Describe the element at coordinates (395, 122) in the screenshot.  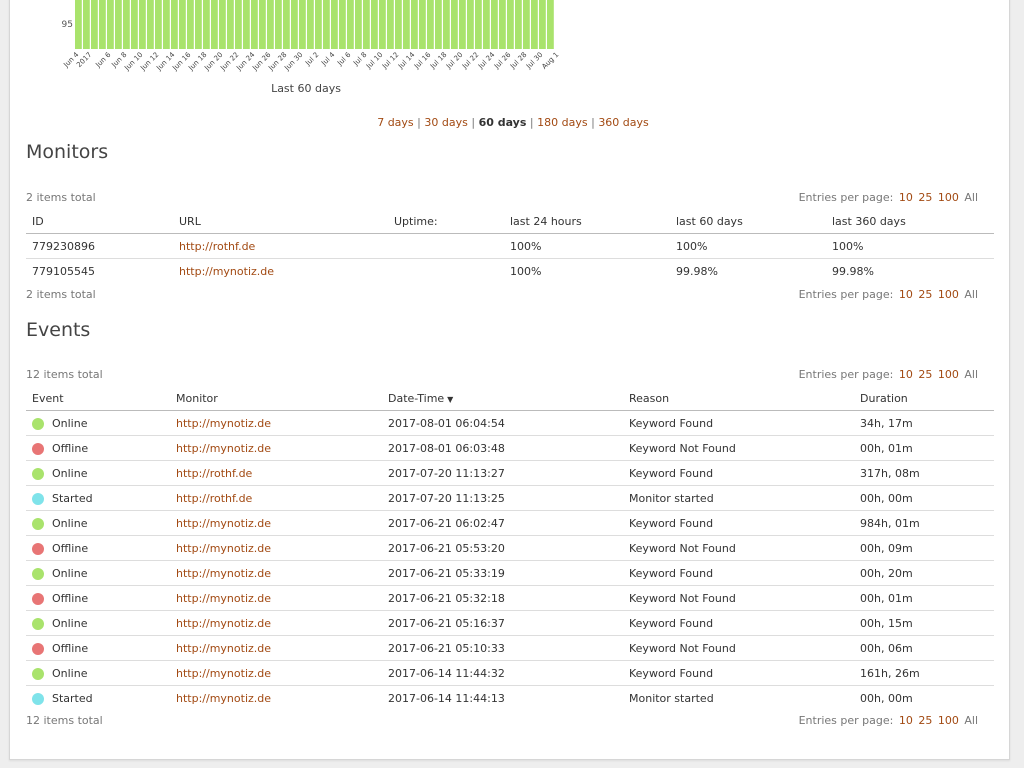
I see `range-7-days: 7 days` at that location.